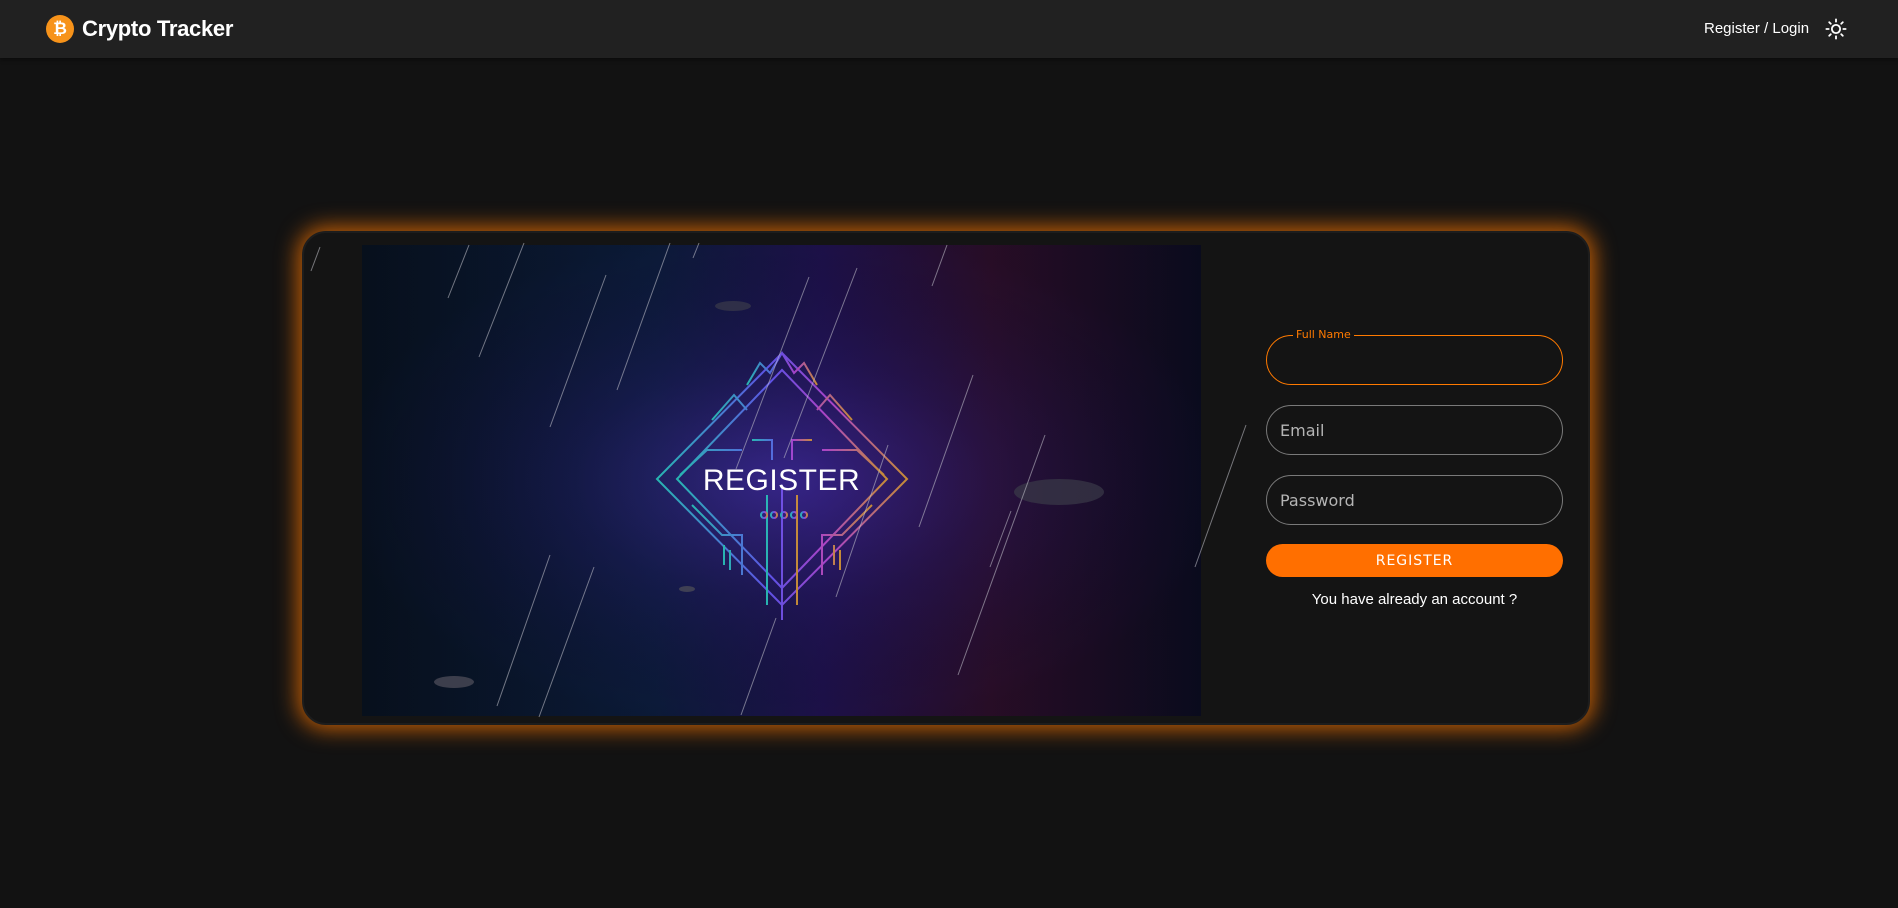  I want to click on full-name-input, so click(1414, 360).